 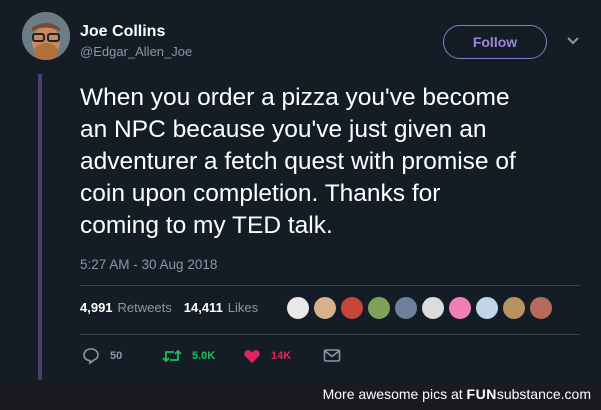 I want to click on retweet-action: 5.0K, so click(x=188, y=356).